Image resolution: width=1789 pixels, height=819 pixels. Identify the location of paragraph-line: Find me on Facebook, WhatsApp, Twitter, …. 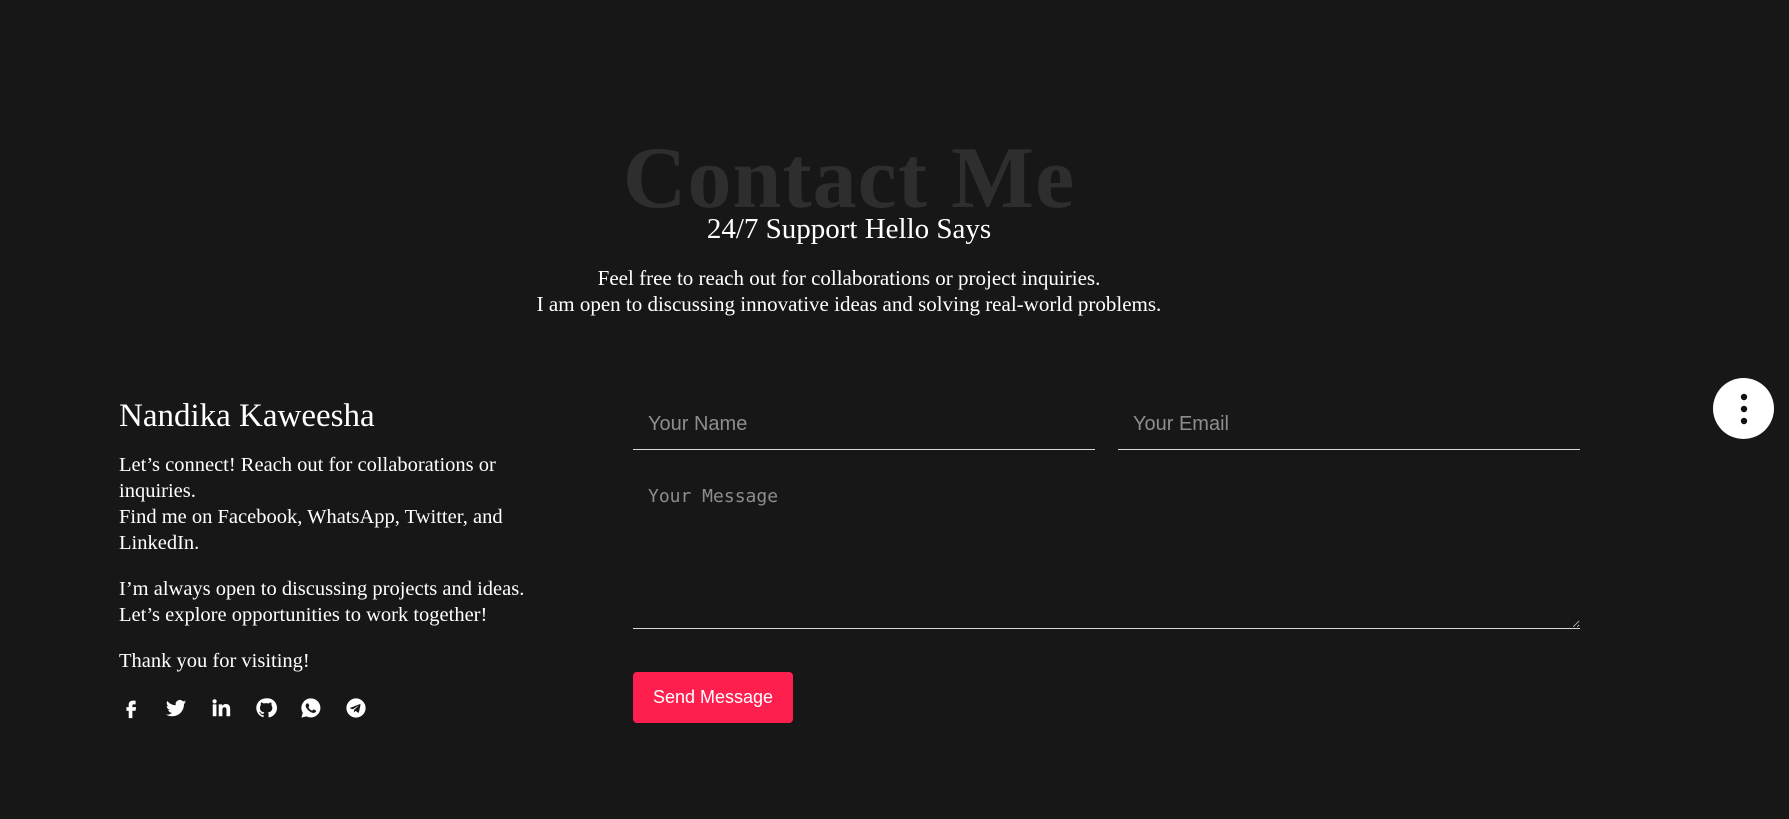
(311, 530).